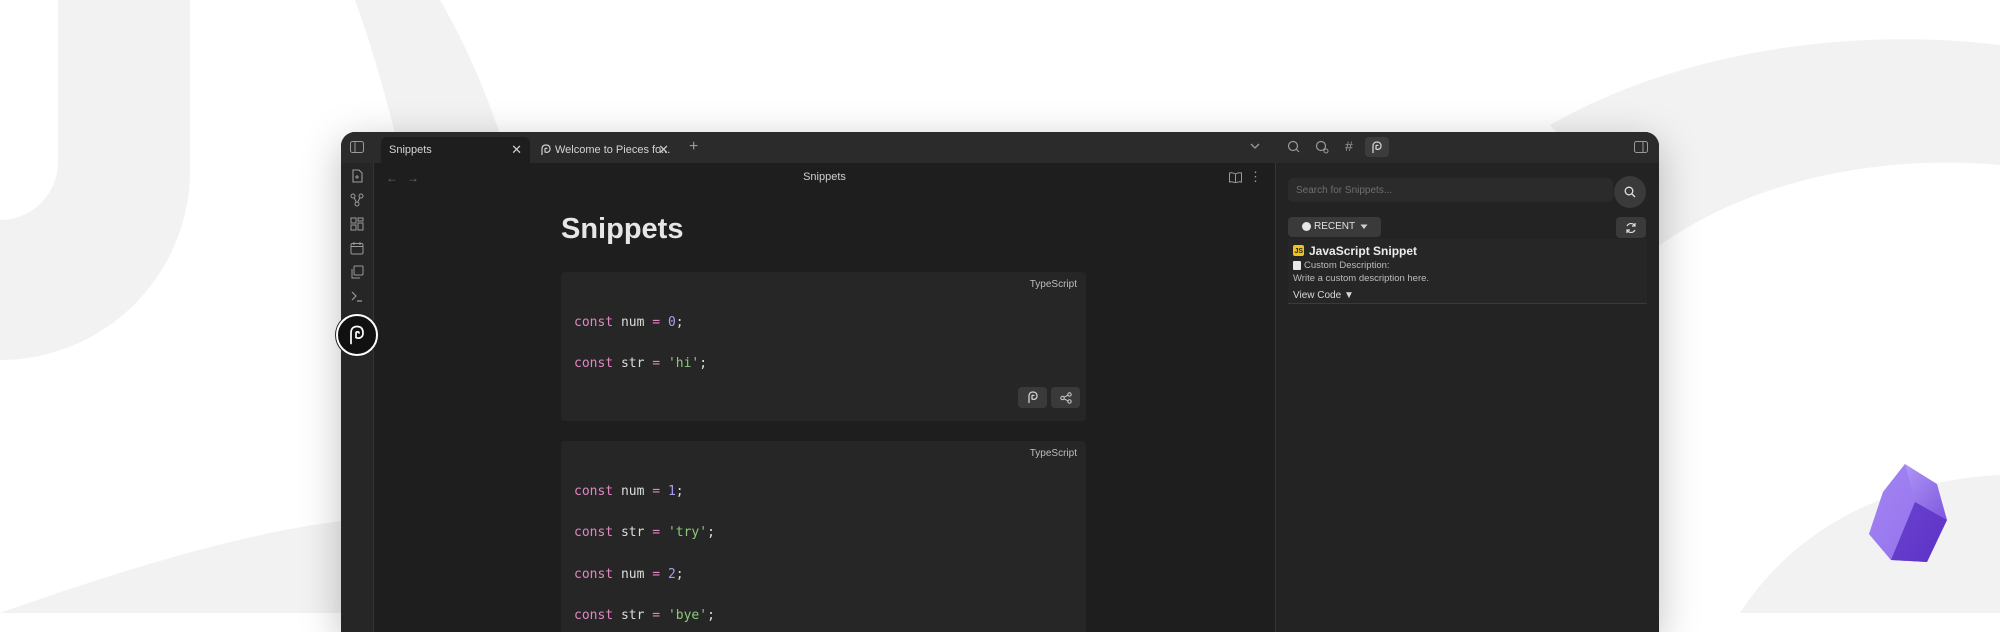  I want to click on sidebar-toggle-icon, so click(357, 147).